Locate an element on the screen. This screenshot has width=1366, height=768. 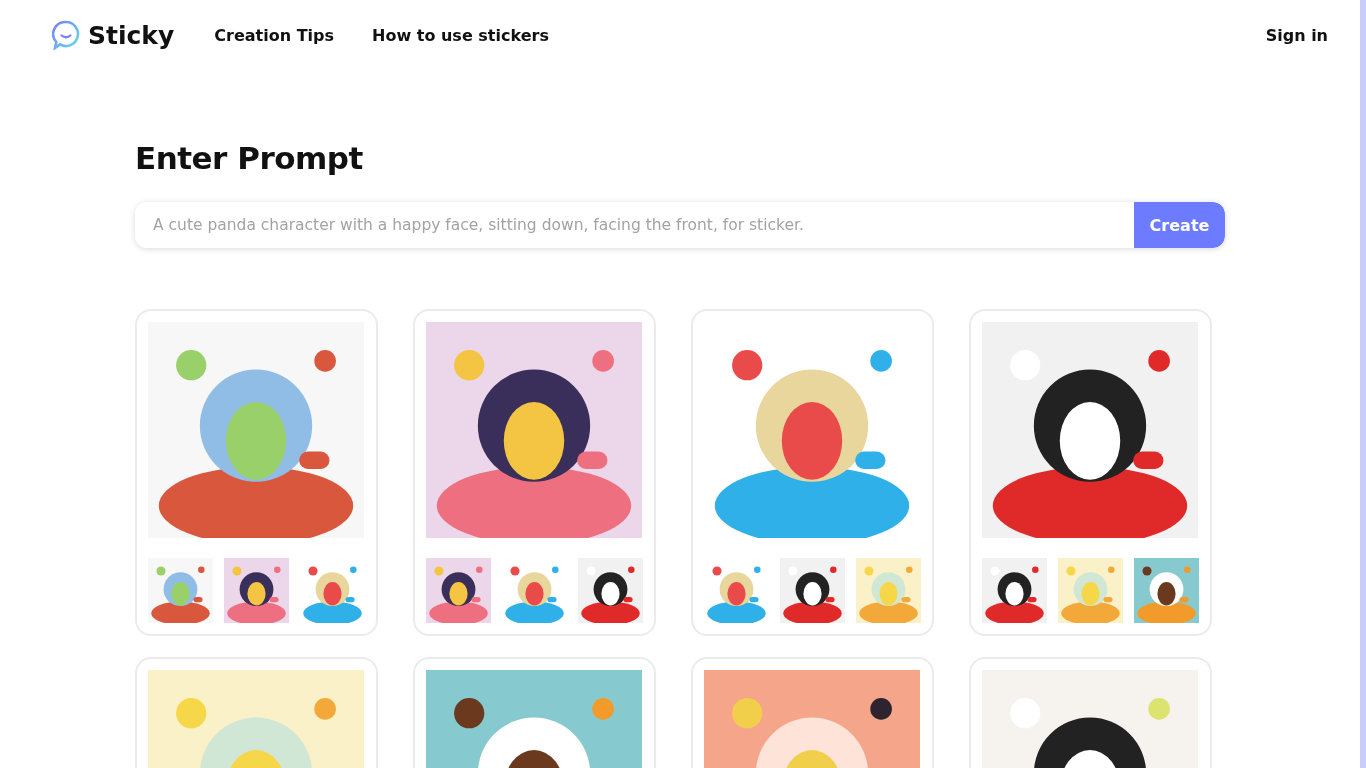
brand-name: Sticky is located at coordinates (131, 35).